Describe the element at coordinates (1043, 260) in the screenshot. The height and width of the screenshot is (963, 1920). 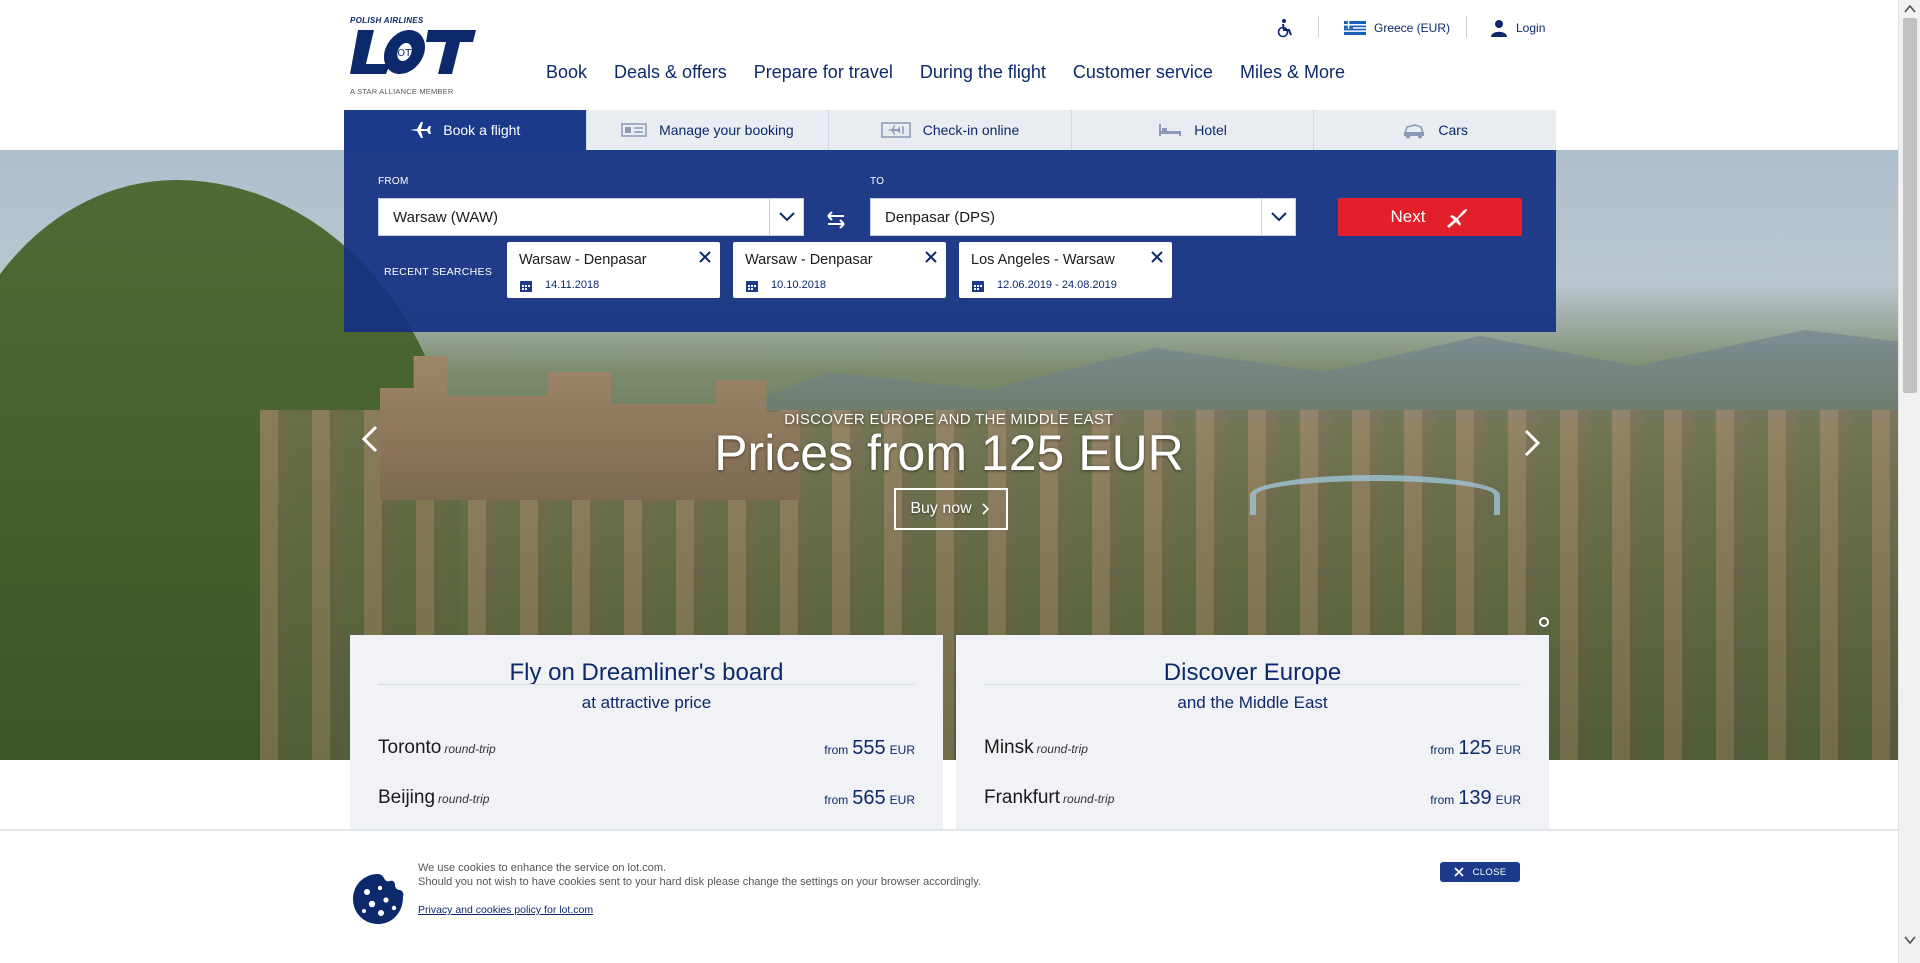
I see `recent-route: Los Angeles - Warsaw` at that location.